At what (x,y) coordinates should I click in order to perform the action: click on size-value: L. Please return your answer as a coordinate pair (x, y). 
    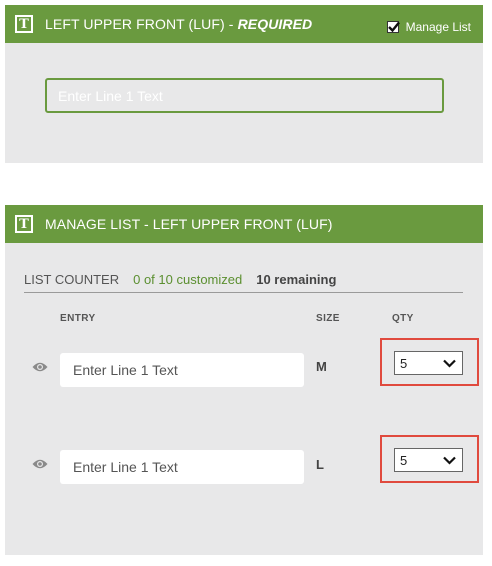
    Looking at the image, I should click on (320, 464).